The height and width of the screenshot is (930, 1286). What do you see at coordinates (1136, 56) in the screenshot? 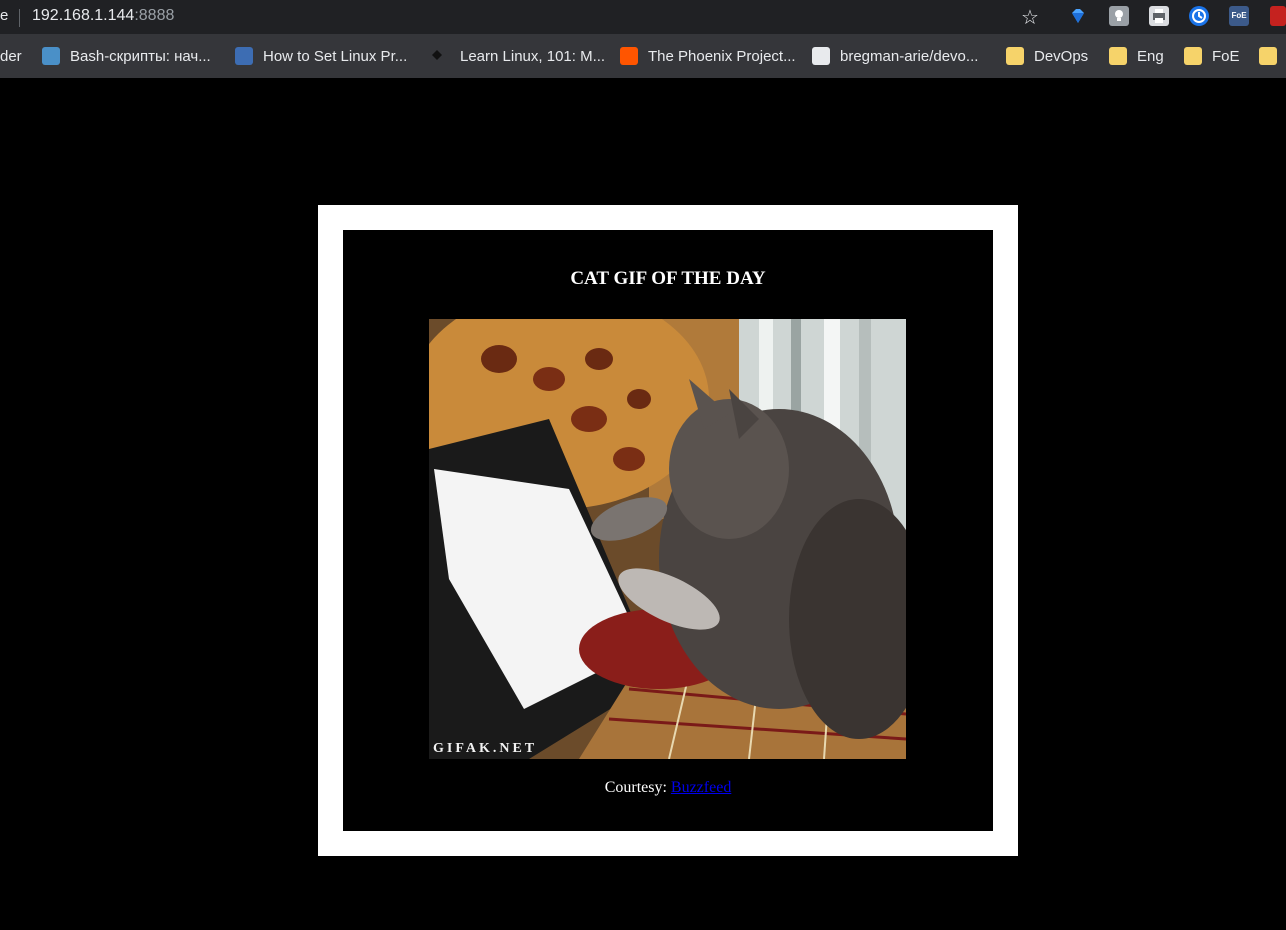
I see `bookmark-folder: Eng` at bounding box center [1136, 56].